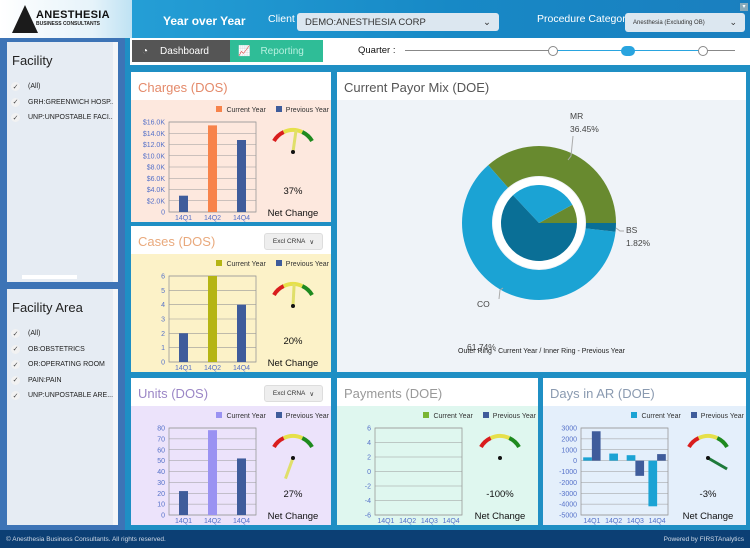 The image size is (750, 548). I want to click on filter-item: ✓ PAIN:PAIN, so click(62, 381).